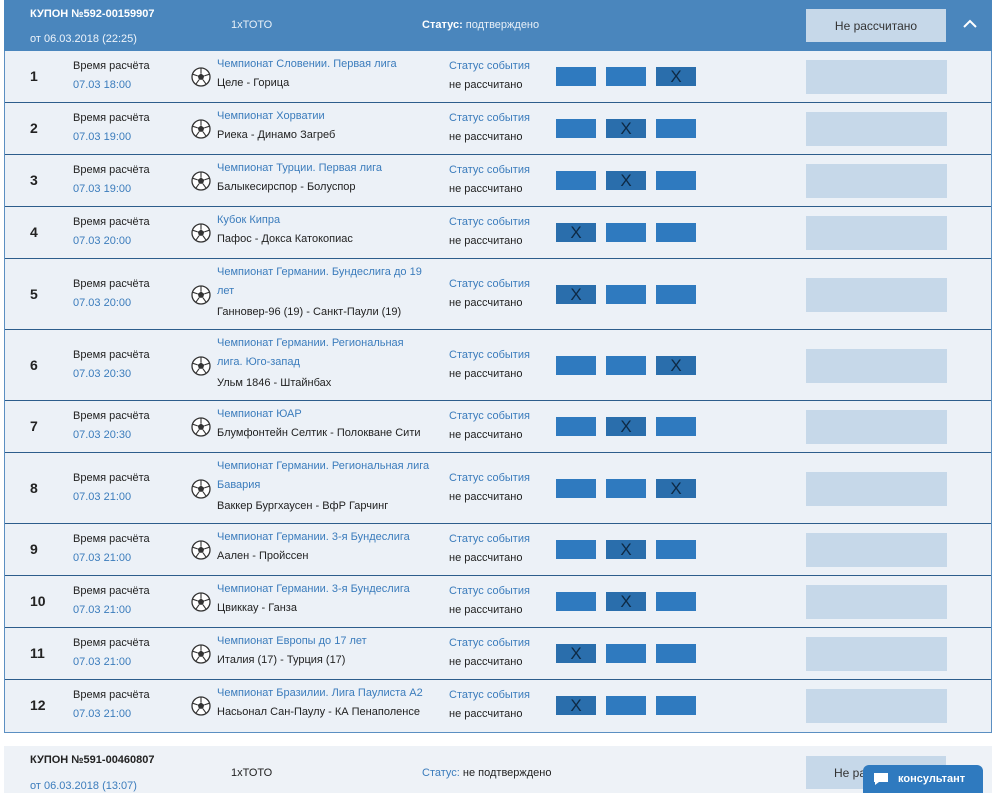 Image resolution: width=994 pixels, height=793 pixels. What do you see at coordinates (441, 773) in the screenshot?
I see `coupon-status-label: Статус:` at bounding box center [441, 773].